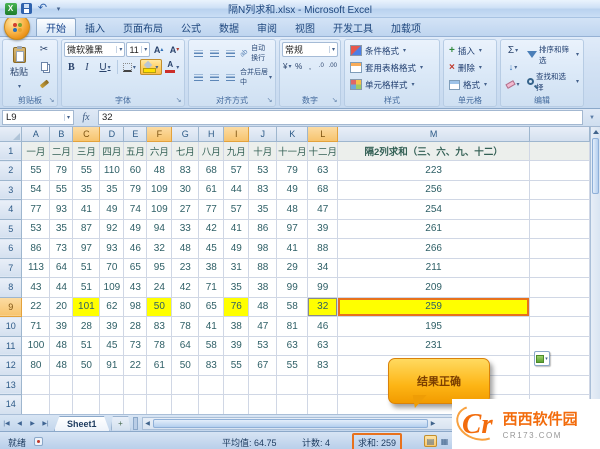 Image resolution: width=600 pixels, height=449 pixels. I want to click on cell-G11: 64, so click(185, 346).